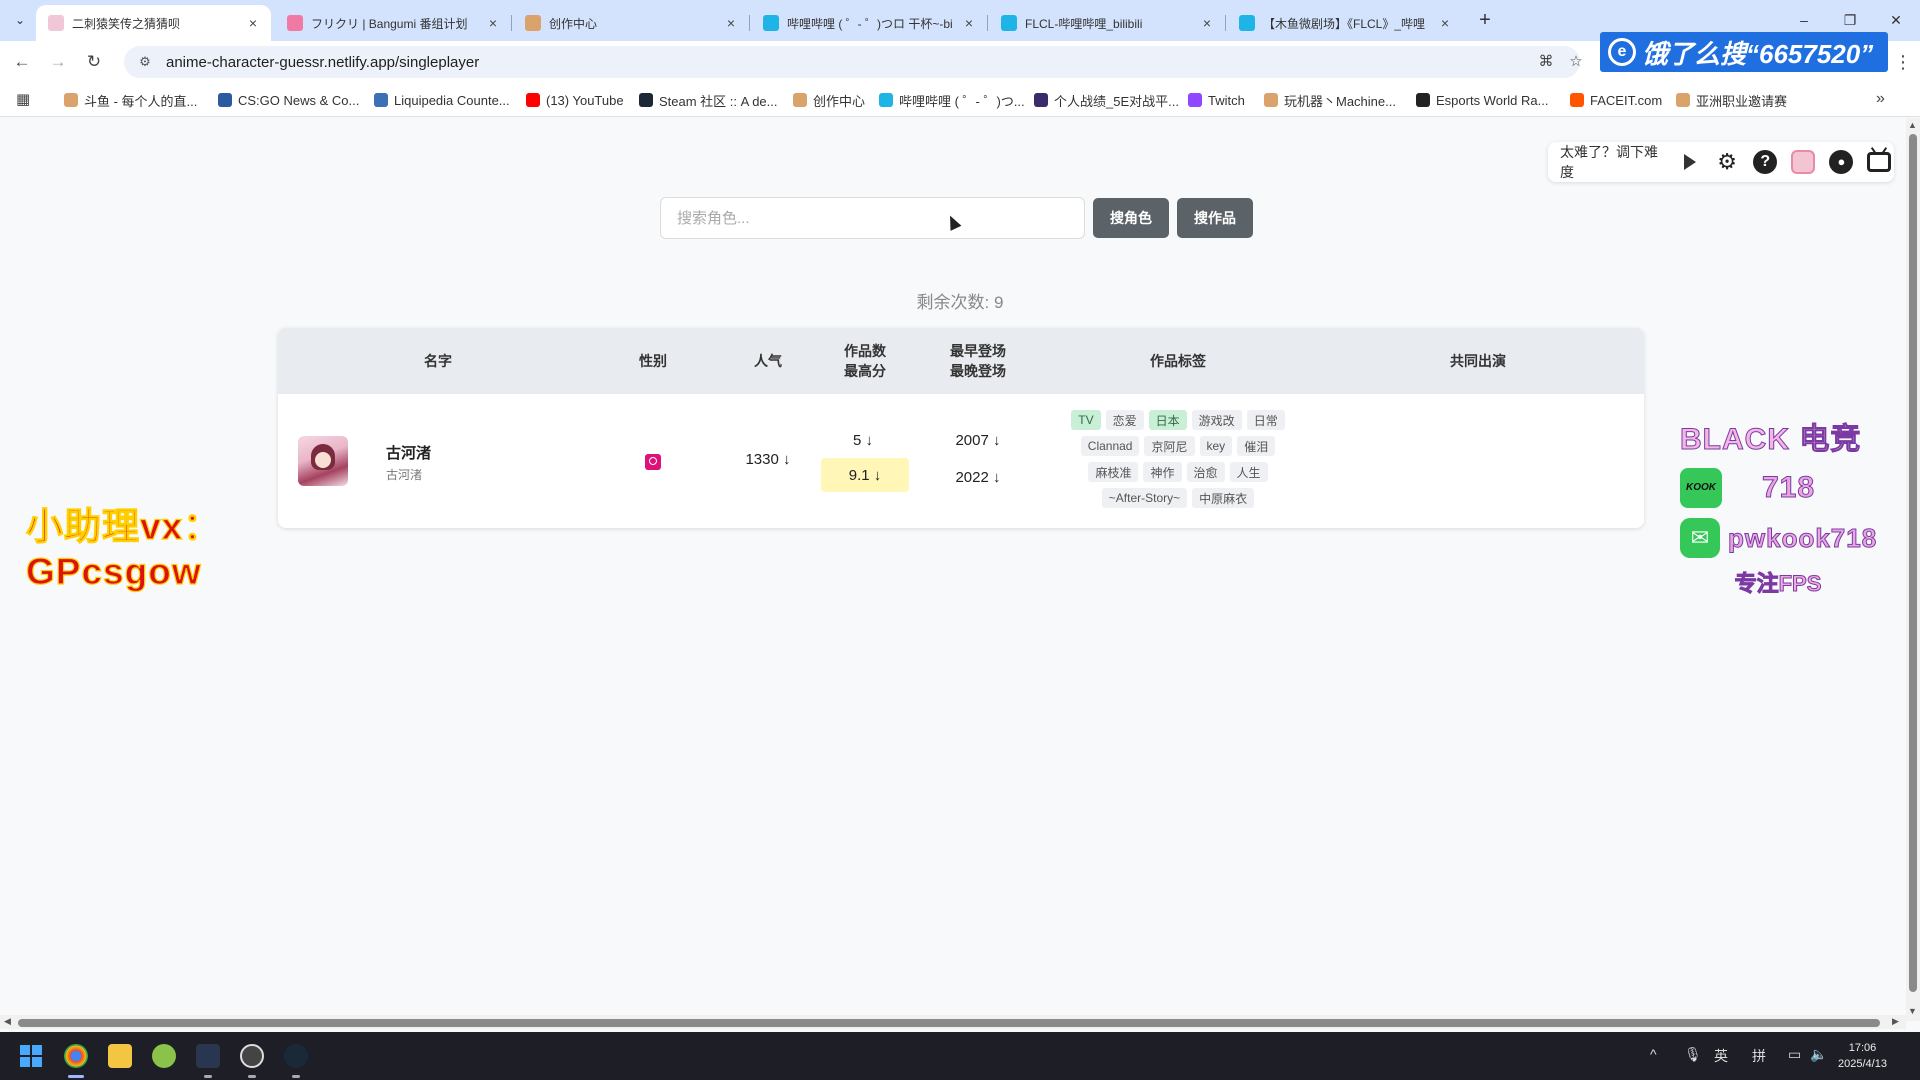  I want to click on tab-creator-center: 创作中心 ×, so click(631, 23).